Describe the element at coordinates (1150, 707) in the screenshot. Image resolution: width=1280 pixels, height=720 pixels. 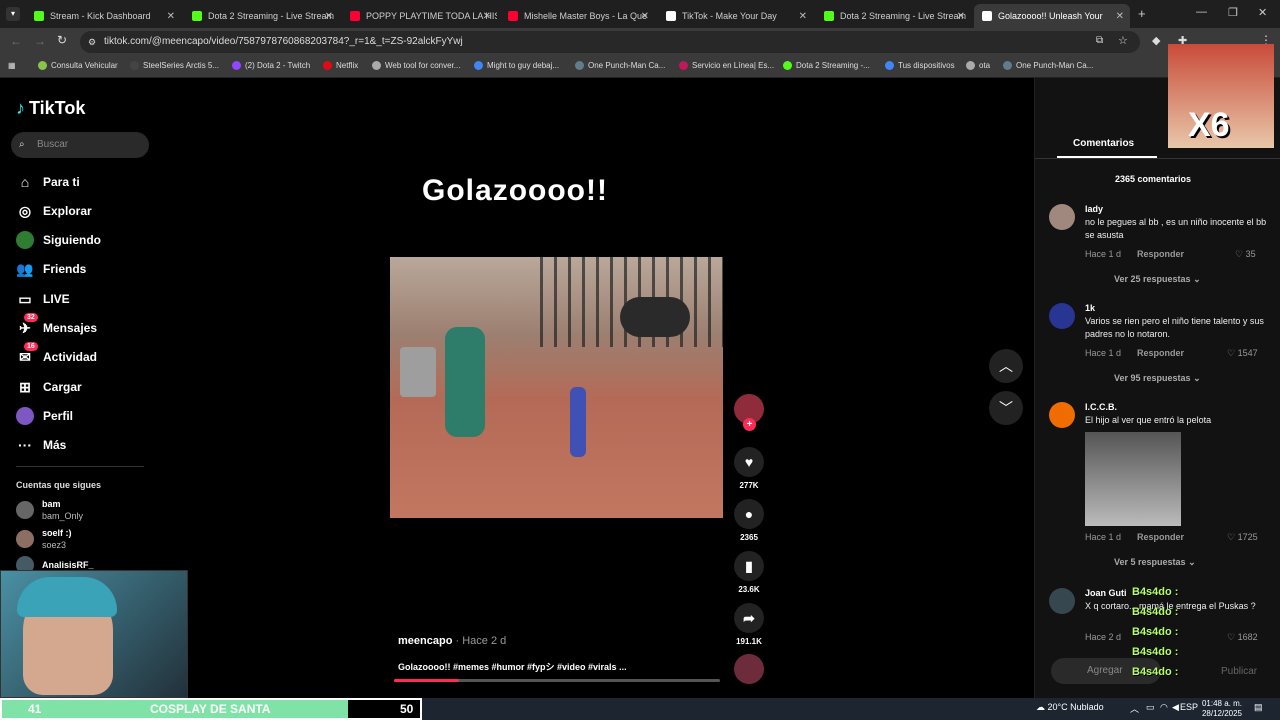
I see `network-icon: ▭` at that location.